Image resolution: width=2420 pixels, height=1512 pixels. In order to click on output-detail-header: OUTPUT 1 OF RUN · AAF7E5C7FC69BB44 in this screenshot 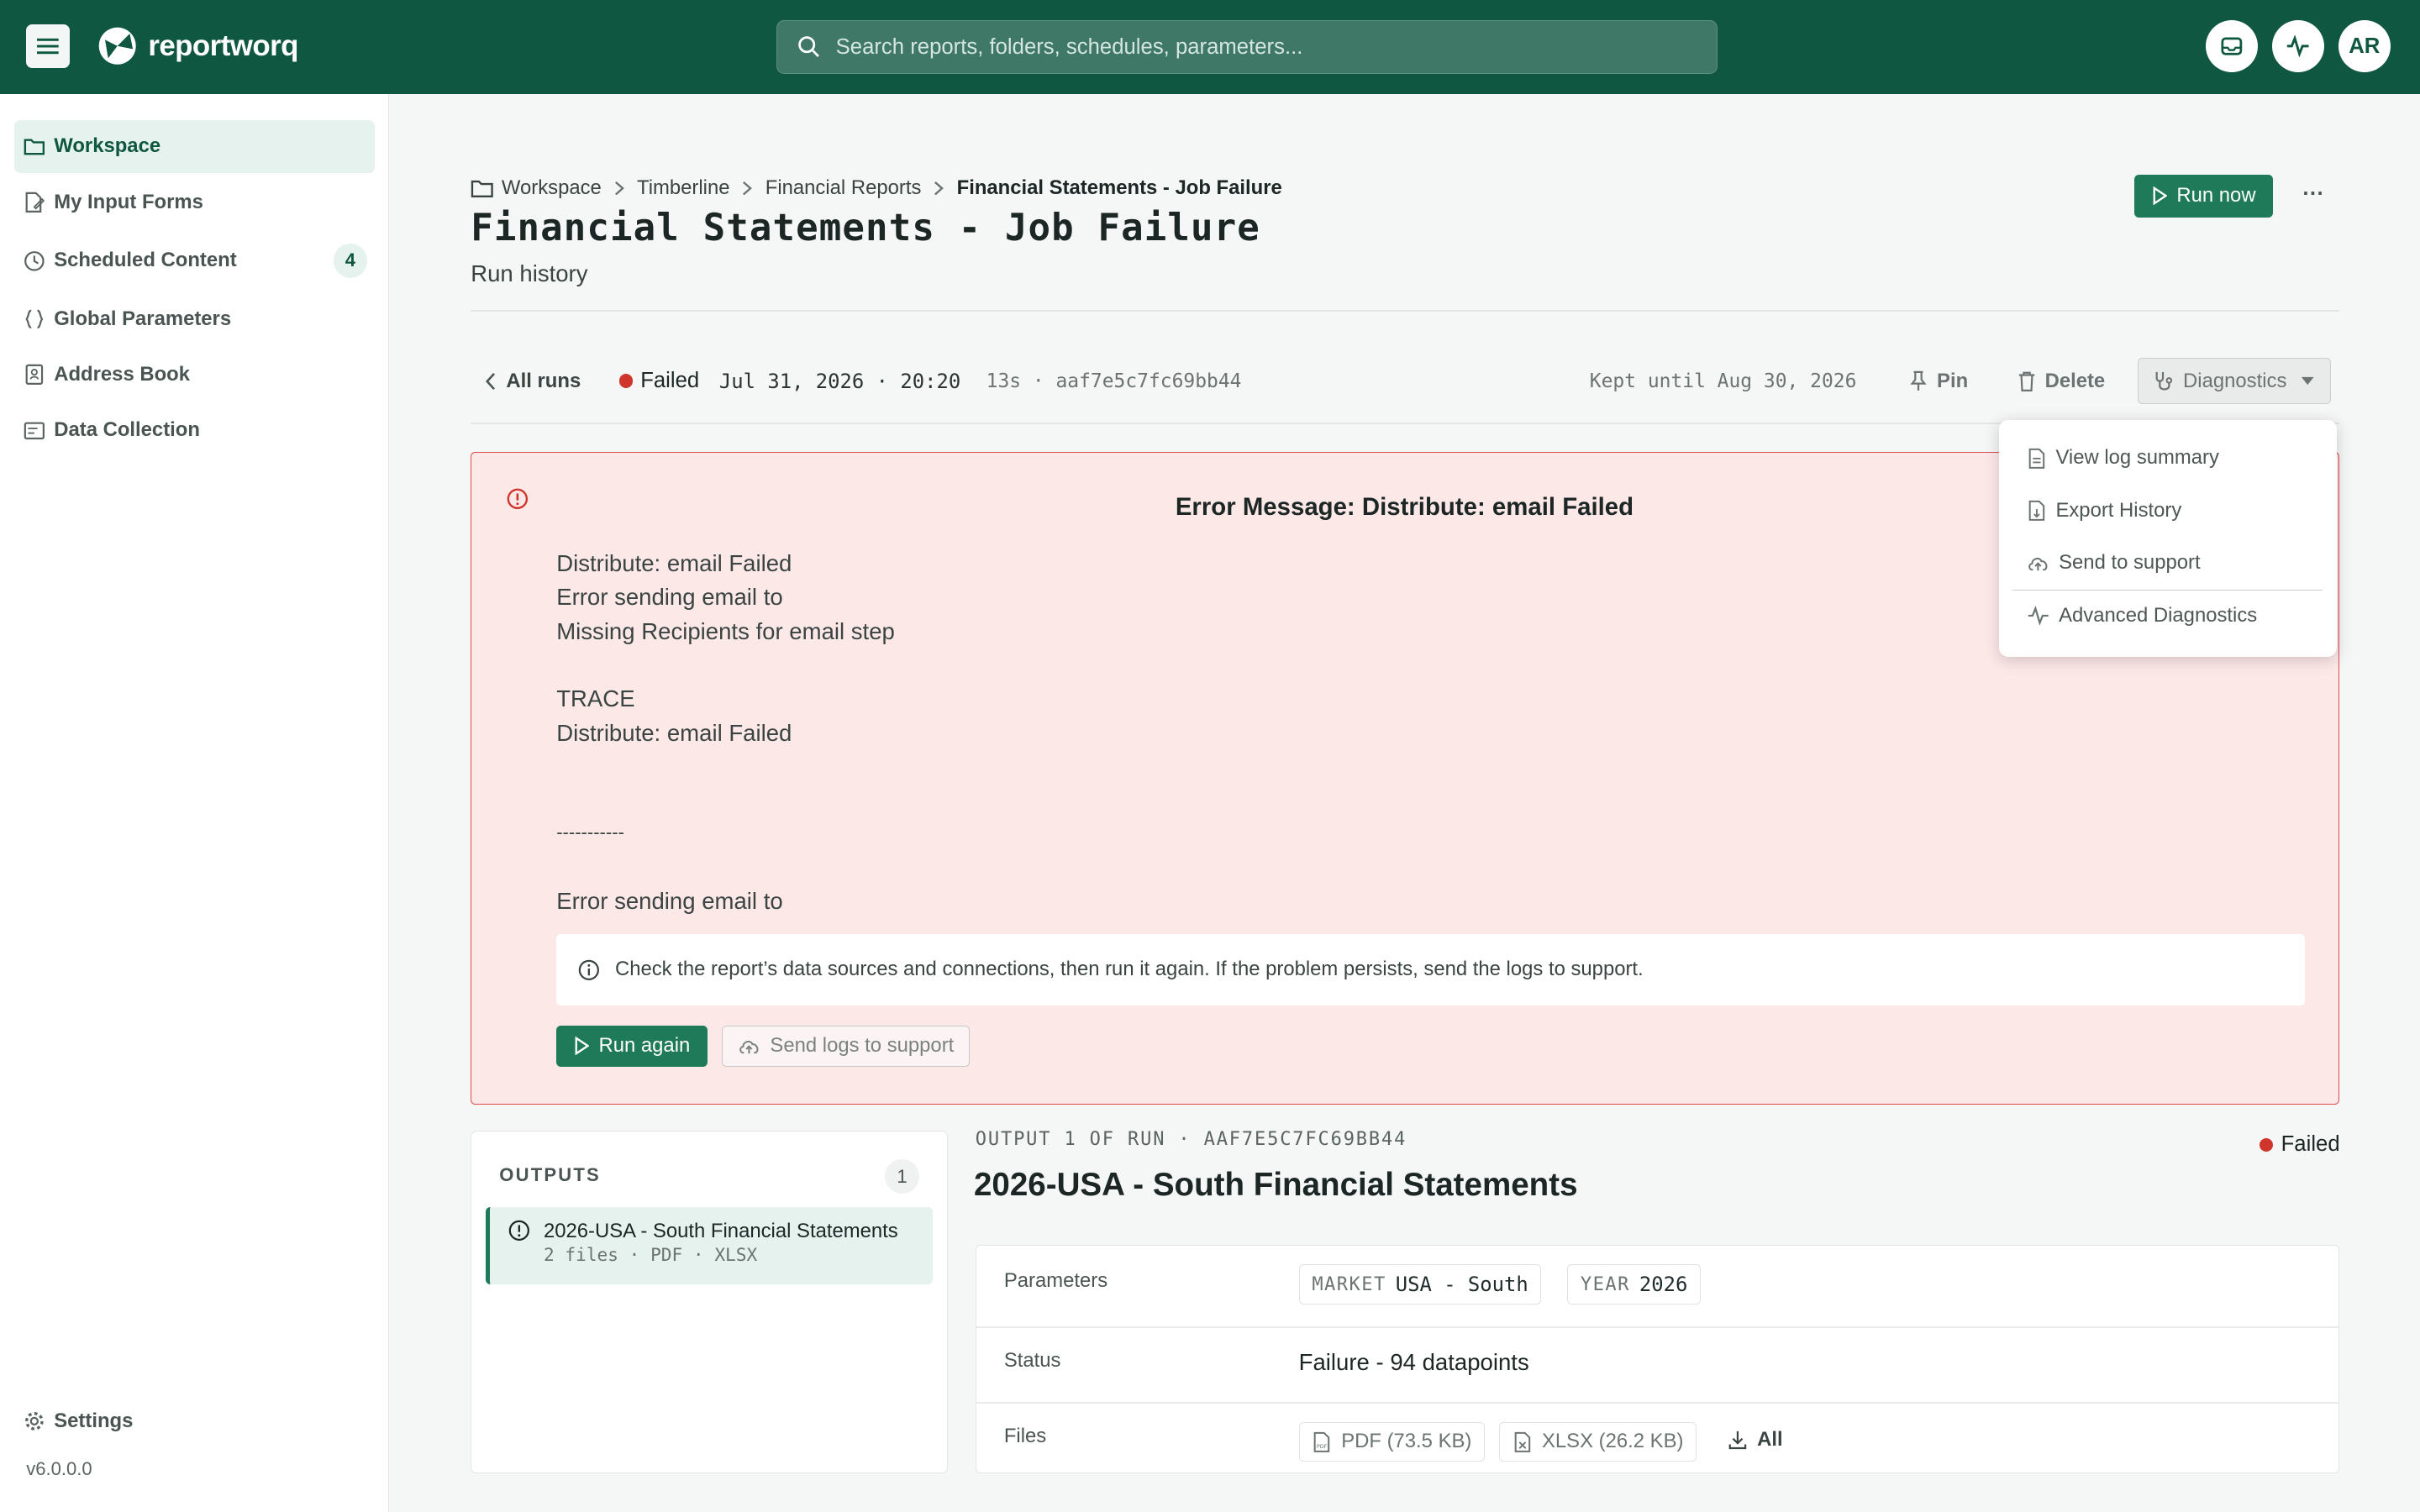, I will do `click(1191, 1140)`.